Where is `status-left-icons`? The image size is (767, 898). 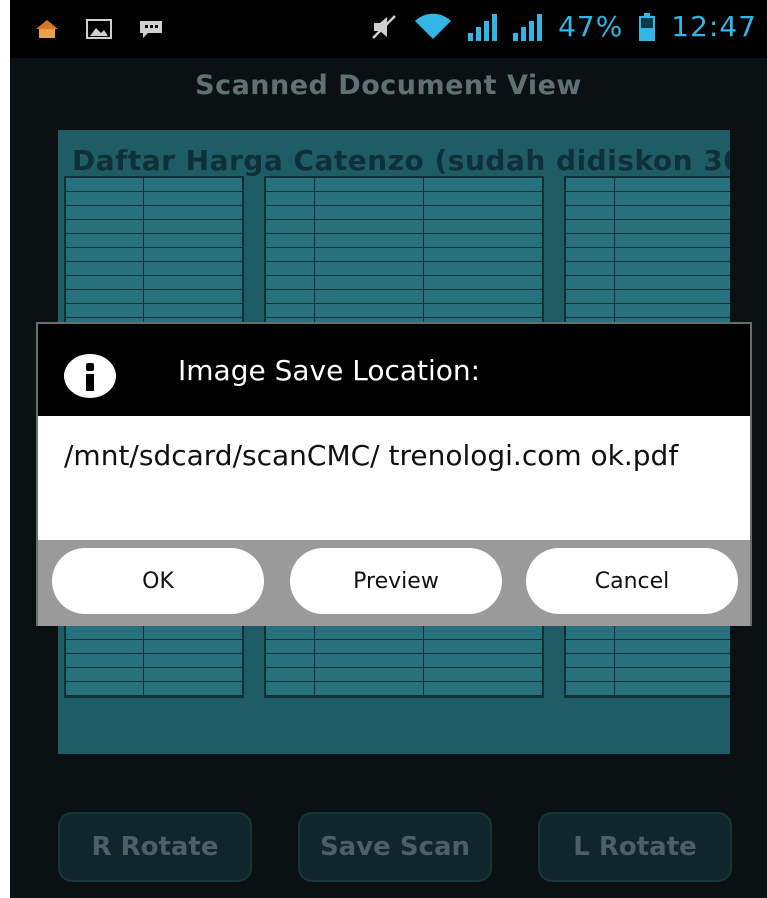
status-left-icons is located at coordinates (99, 29).